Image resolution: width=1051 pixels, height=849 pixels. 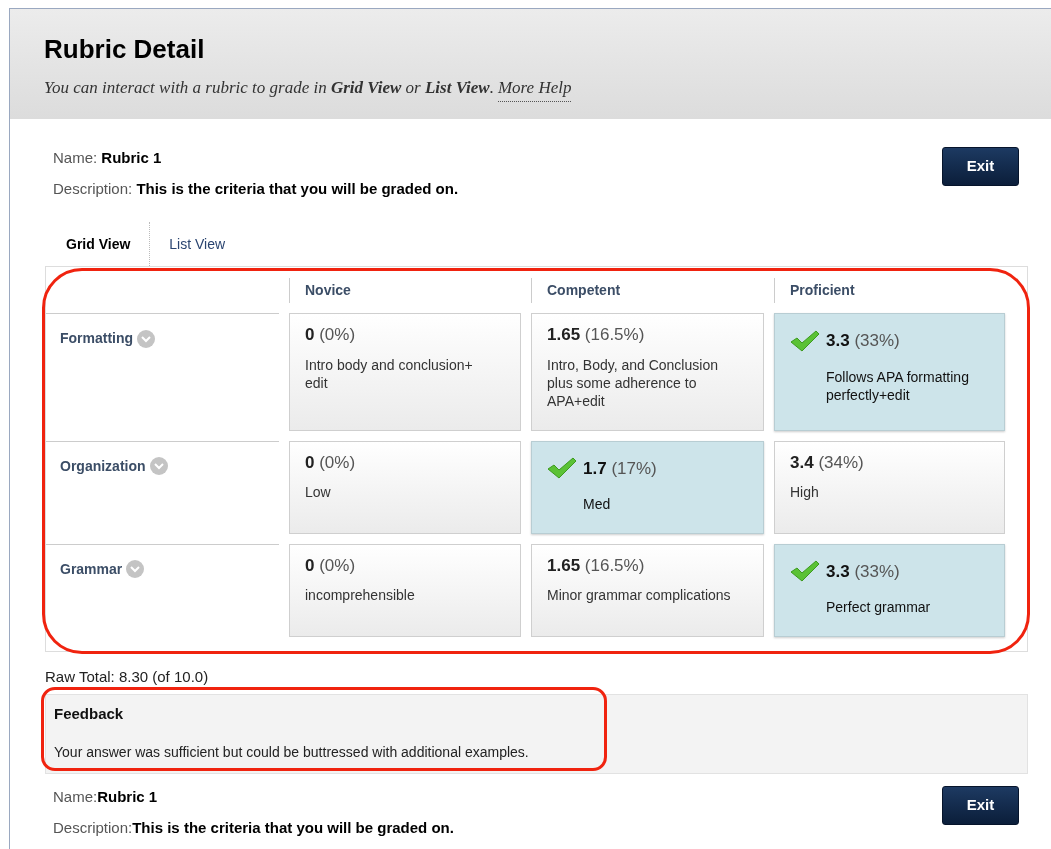 I want to click on rubric-cell: 1.65 (16.5%) Minor grammar complications, so click(x=647, y=590).